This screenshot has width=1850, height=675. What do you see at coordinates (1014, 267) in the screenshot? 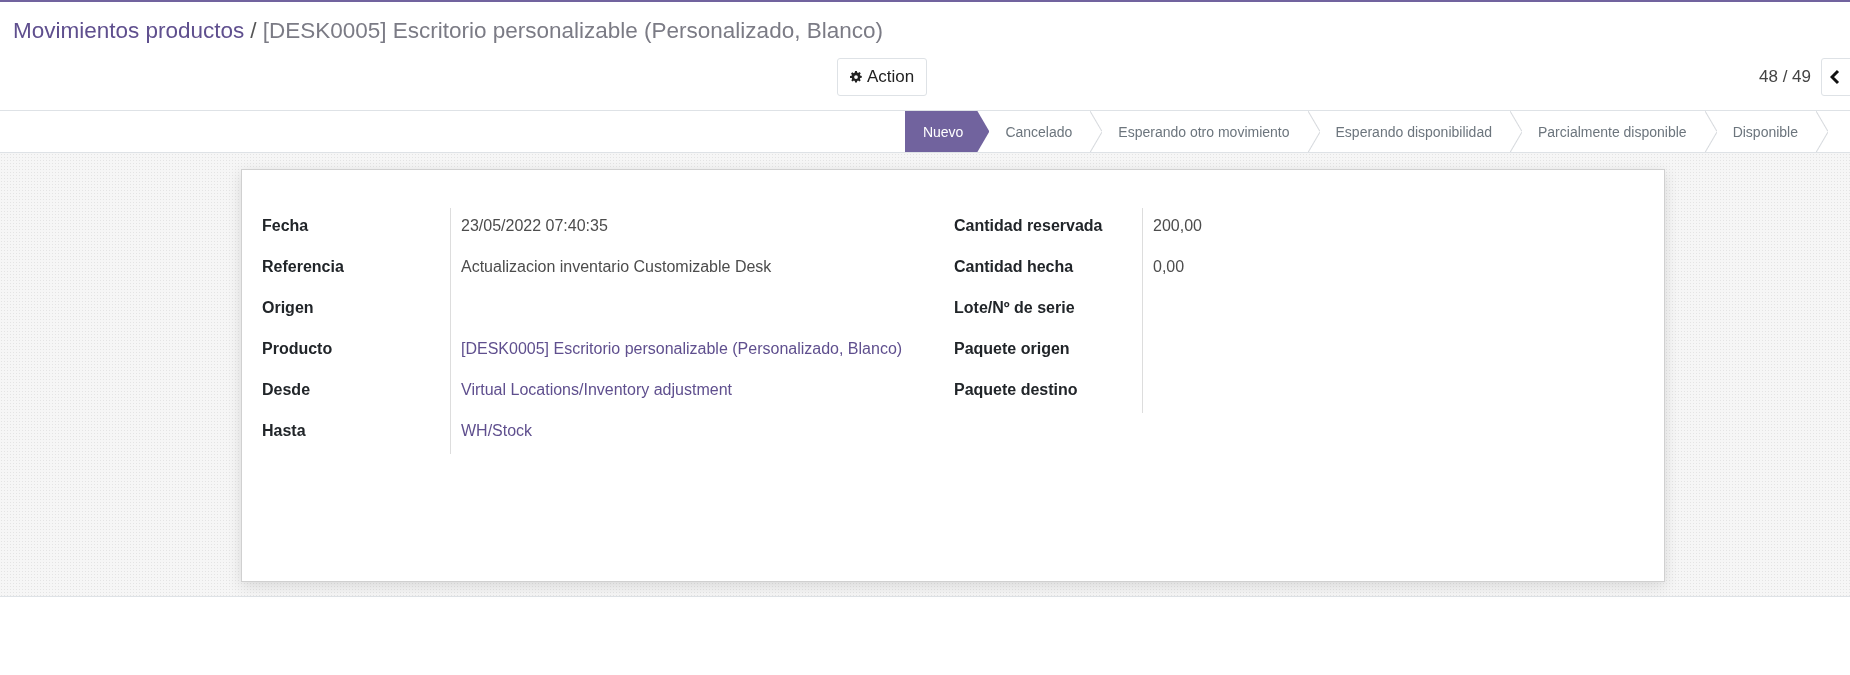
I see `field-label: Cantidad hecha` at bounding box center [1014, 267].